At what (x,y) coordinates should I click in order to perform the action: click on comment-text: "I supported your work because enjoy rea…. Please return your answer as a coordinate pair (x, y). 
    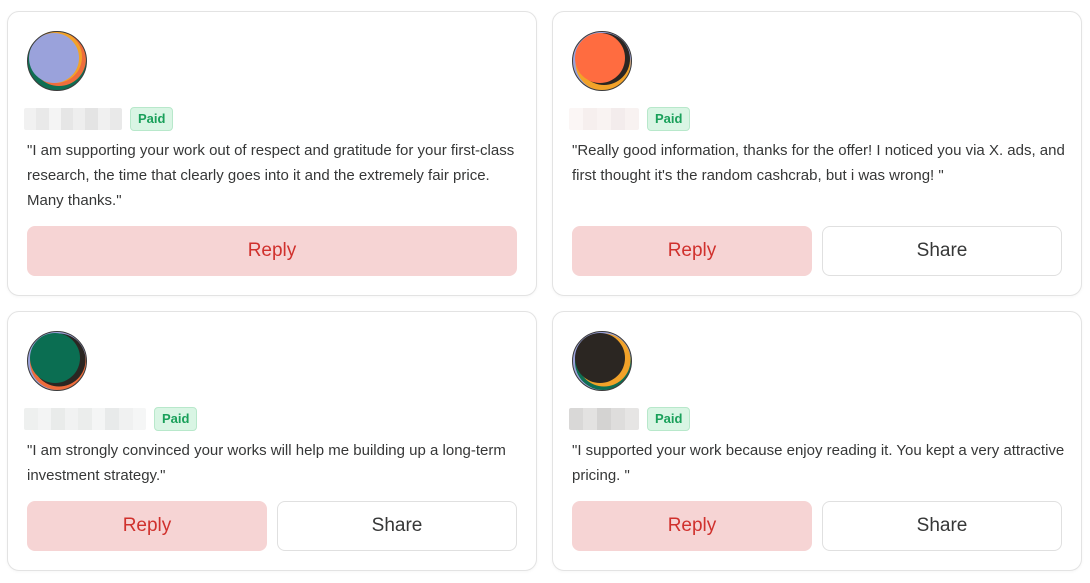
    Looking at the image, I should click on (818, 463).